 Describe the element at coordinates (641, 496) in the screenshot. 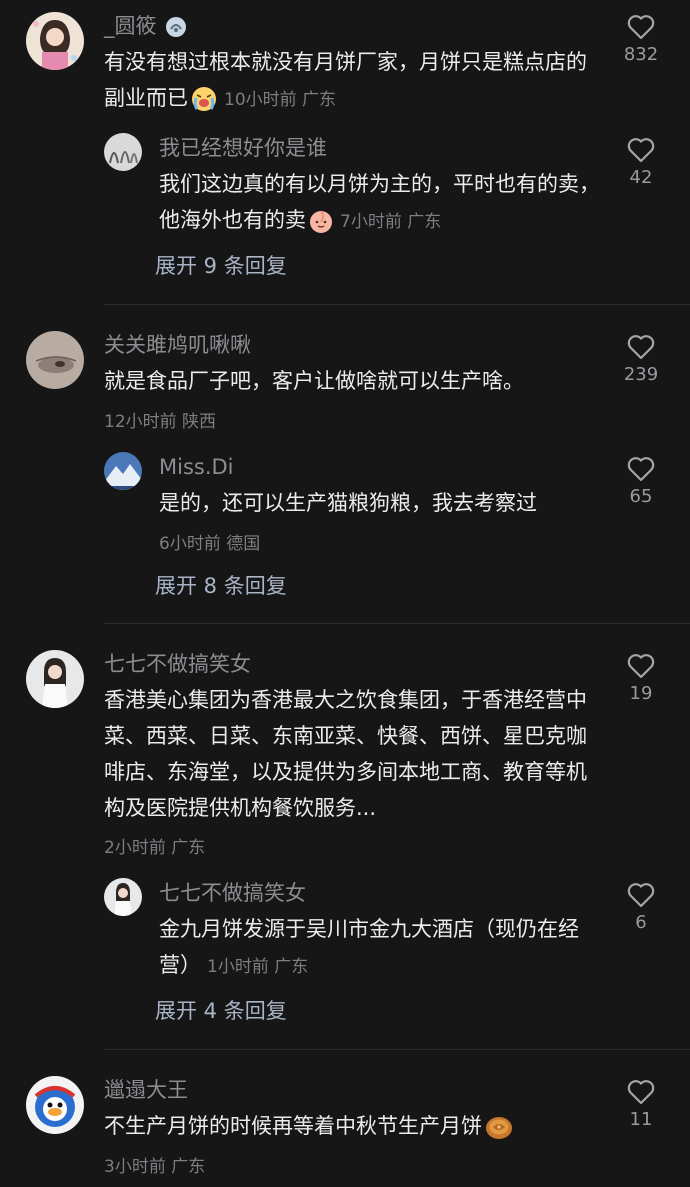

I see `like-count: 65` at that location.